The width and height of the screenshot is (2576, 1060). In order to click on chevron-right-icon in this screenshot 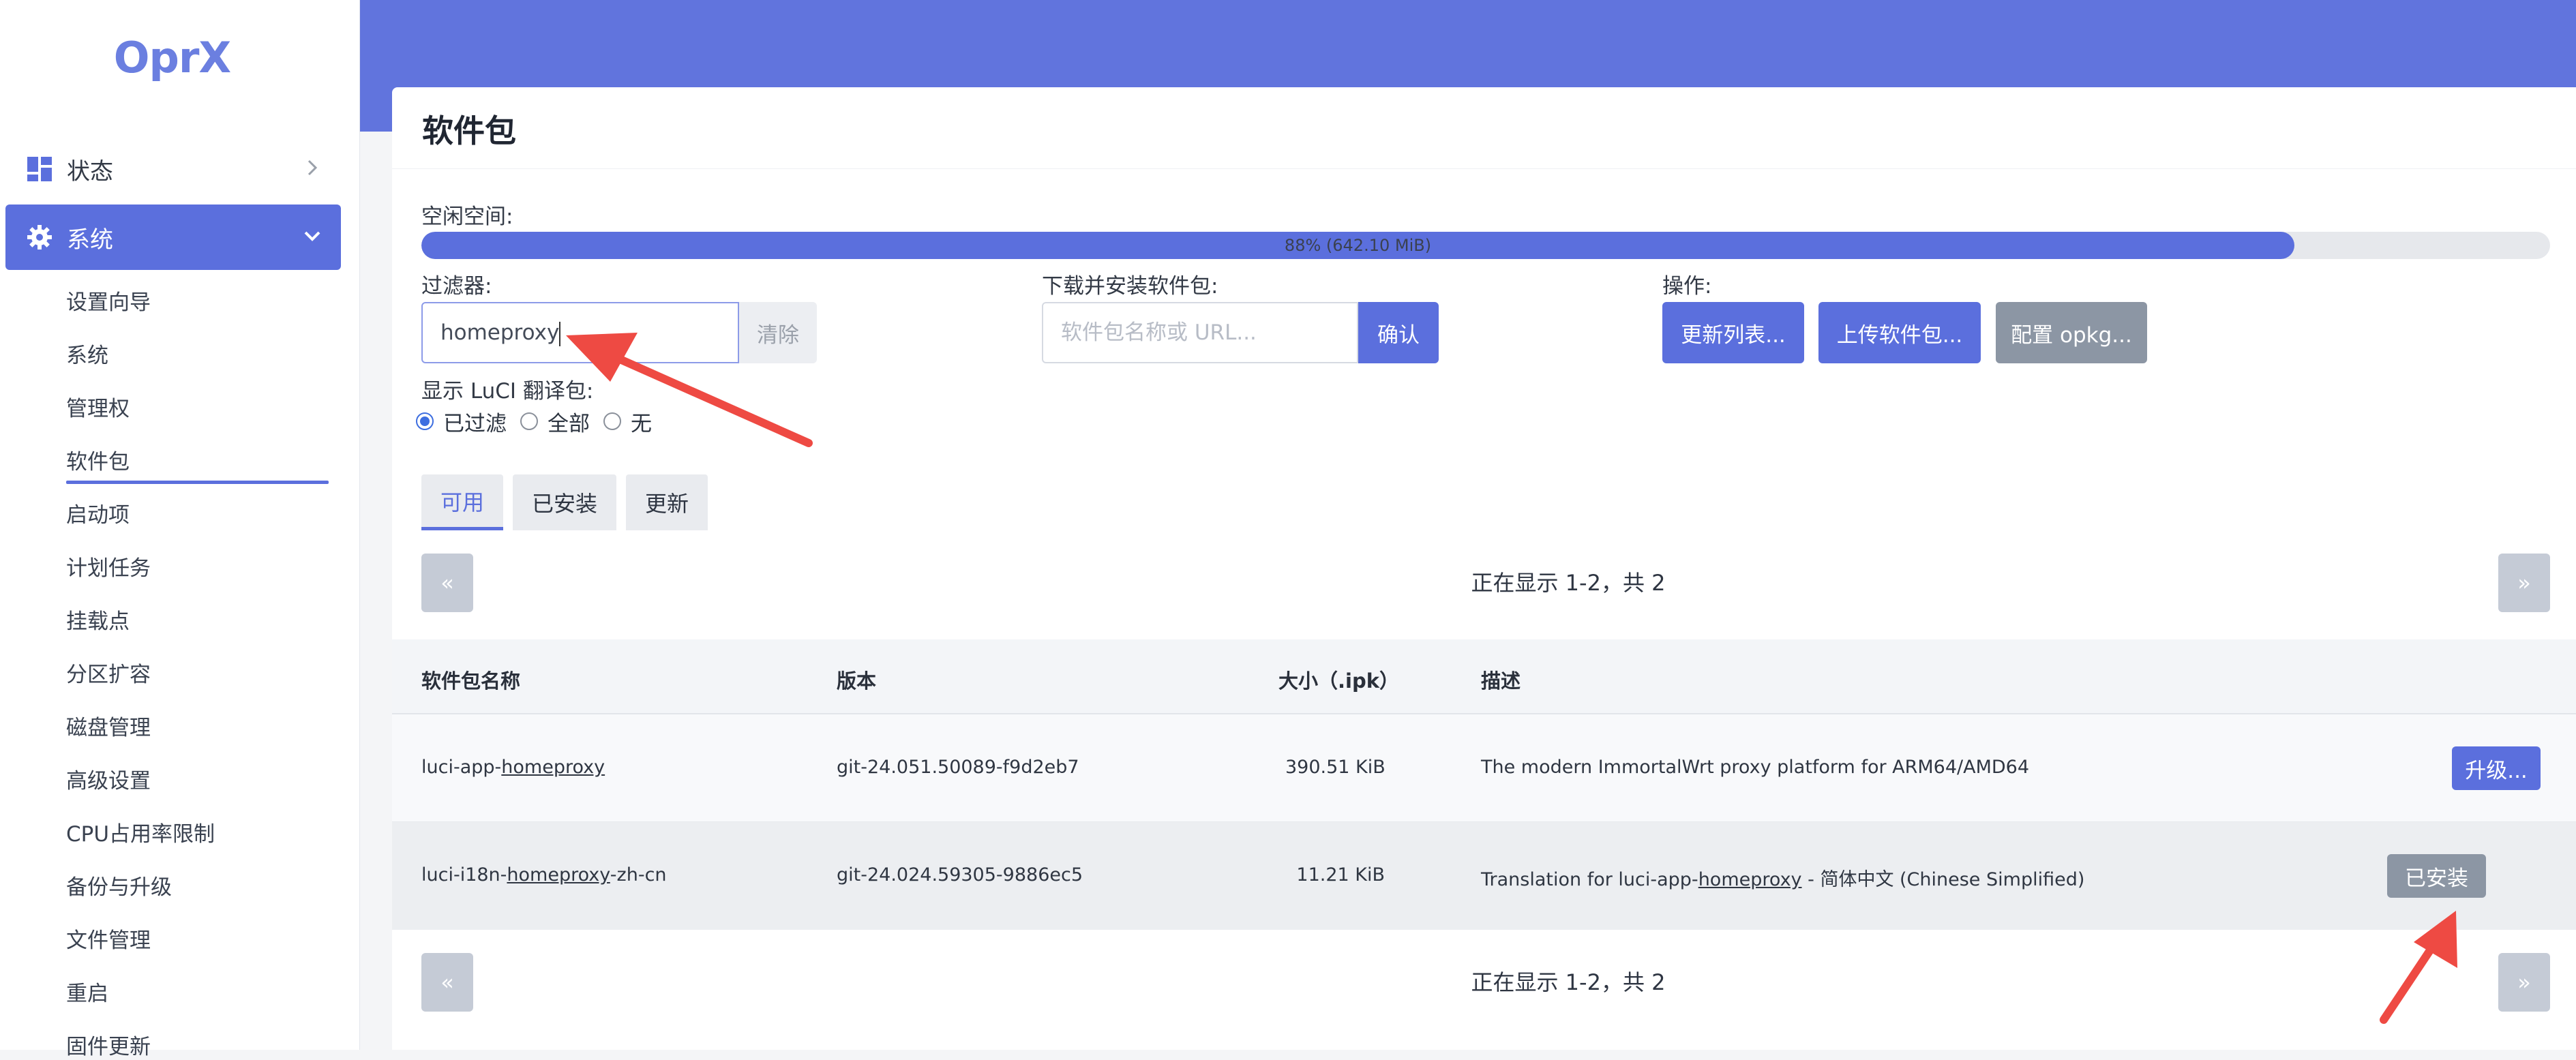, I will do `click(313, 168)`.